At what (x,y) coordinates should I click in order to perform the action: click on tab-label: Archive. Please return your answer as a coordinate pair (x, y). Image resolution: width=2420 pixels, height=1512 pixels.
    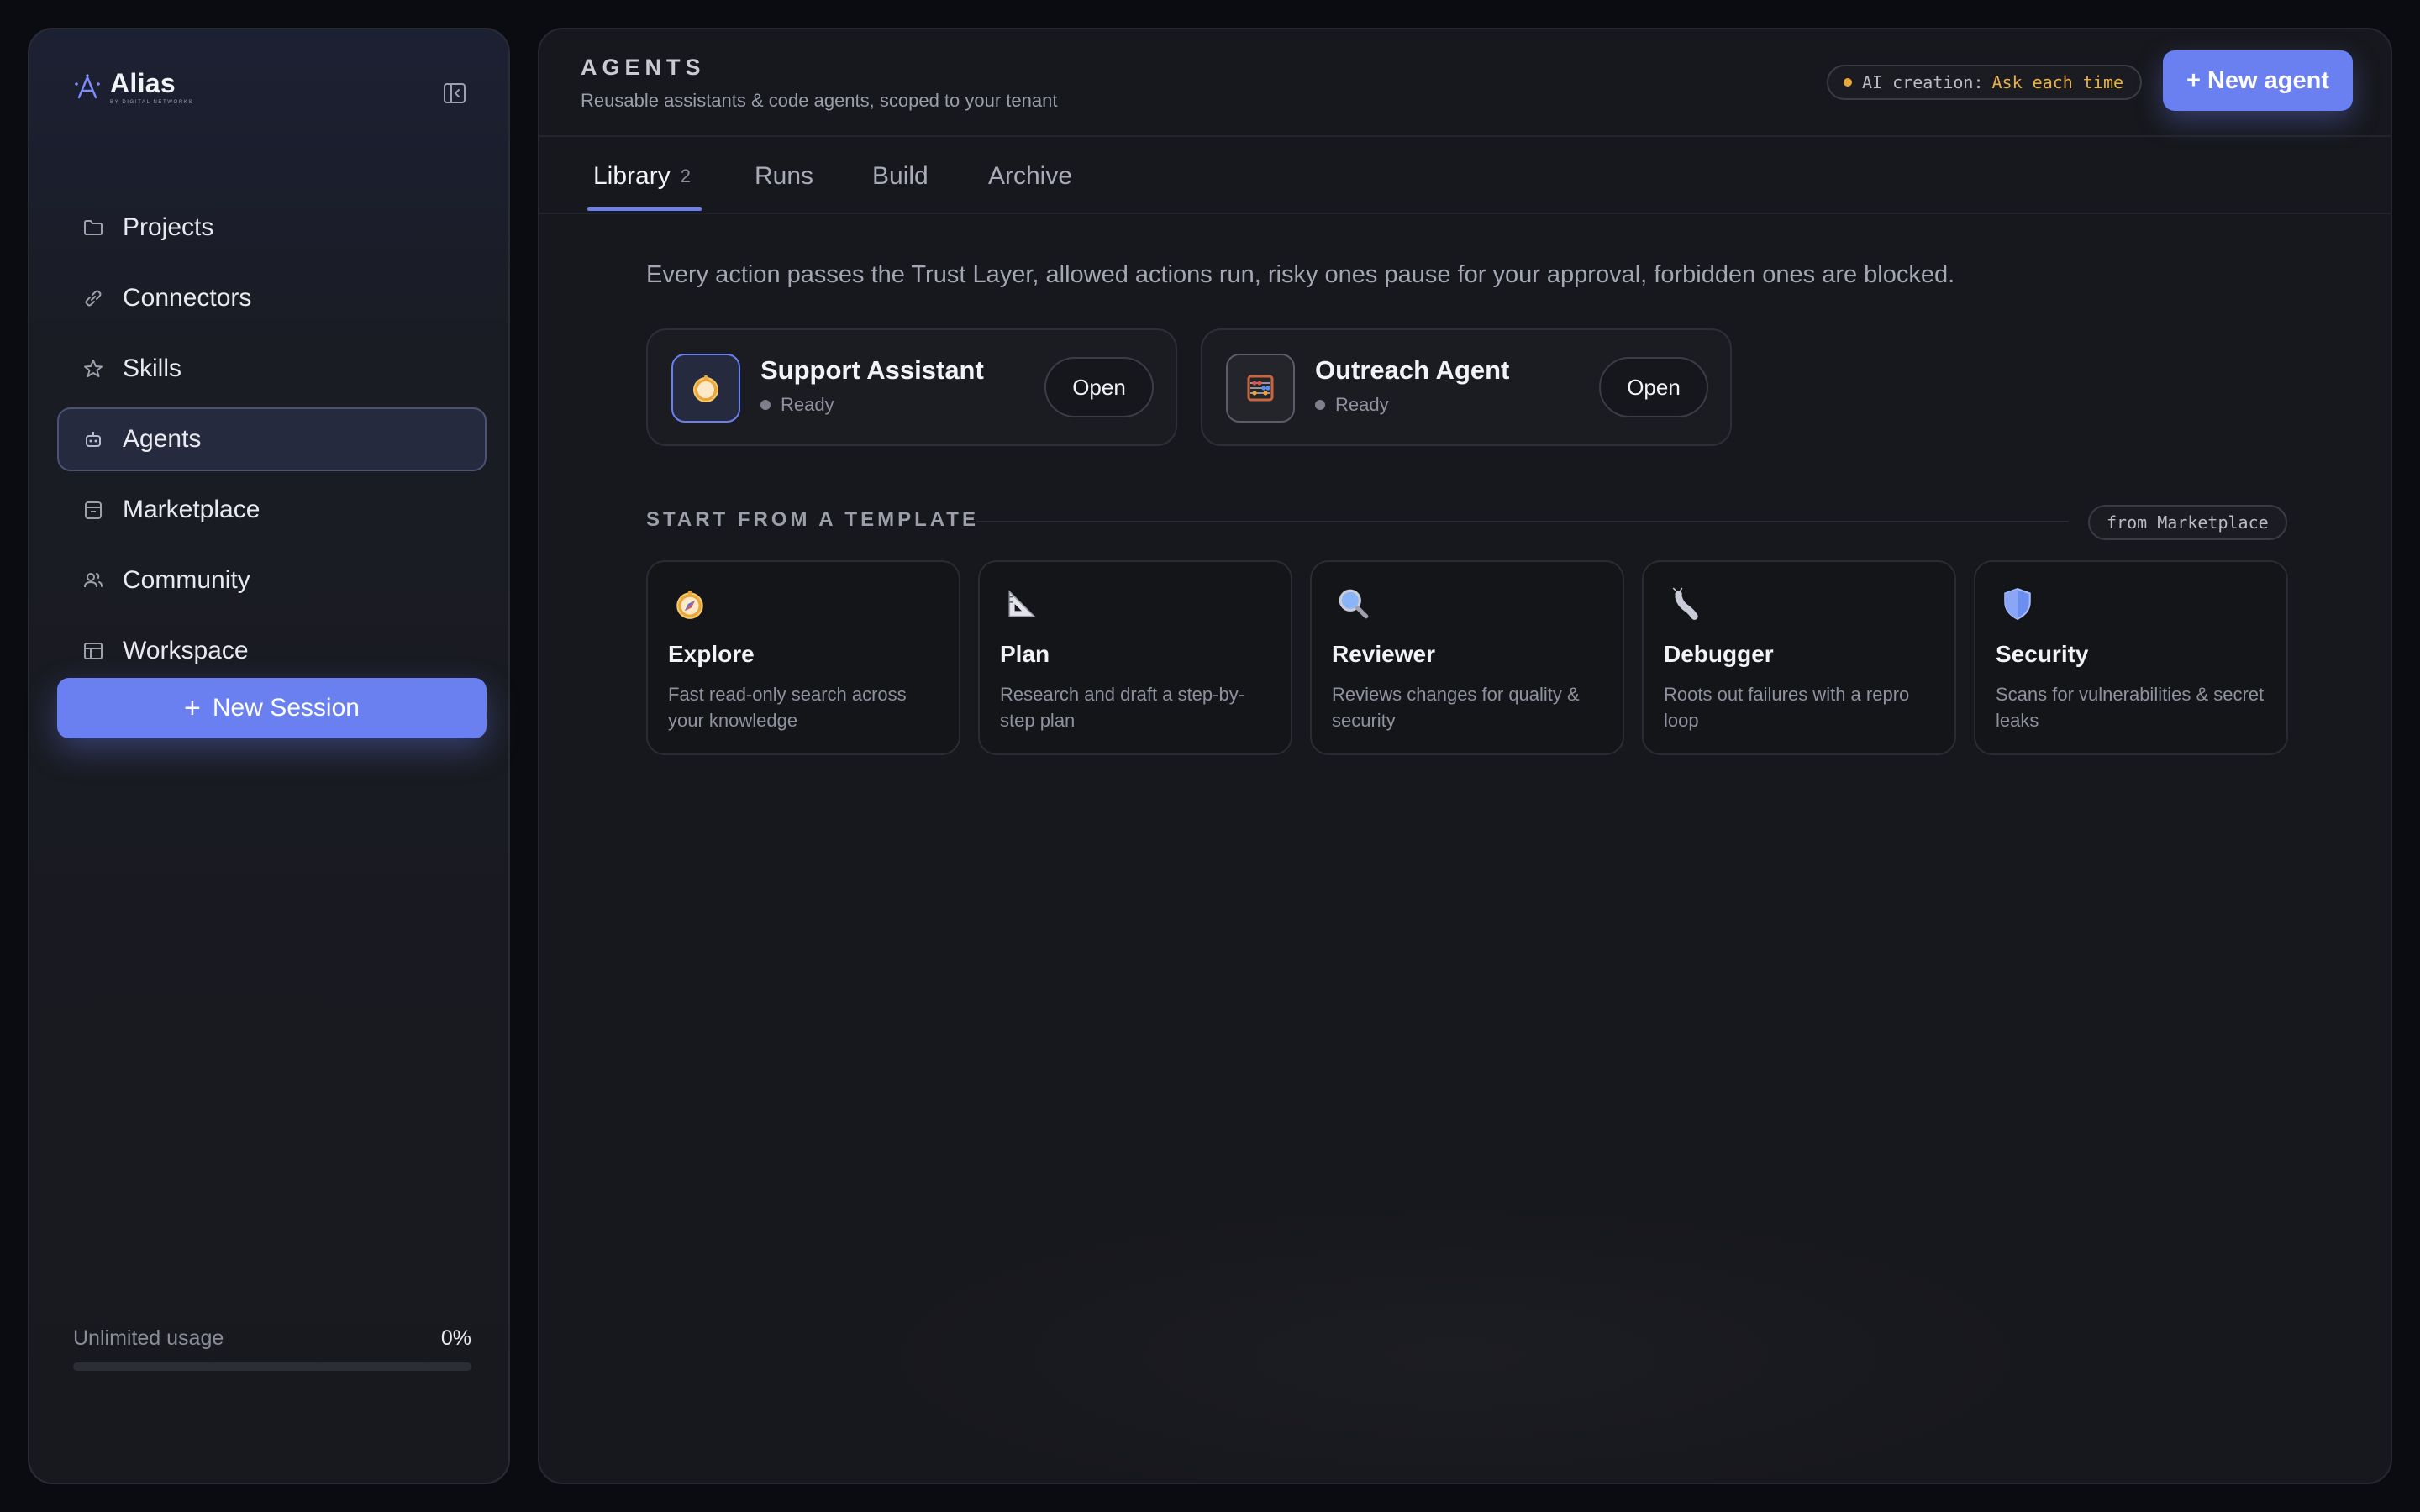
    Looking at the image, I should click on (1030, 176).